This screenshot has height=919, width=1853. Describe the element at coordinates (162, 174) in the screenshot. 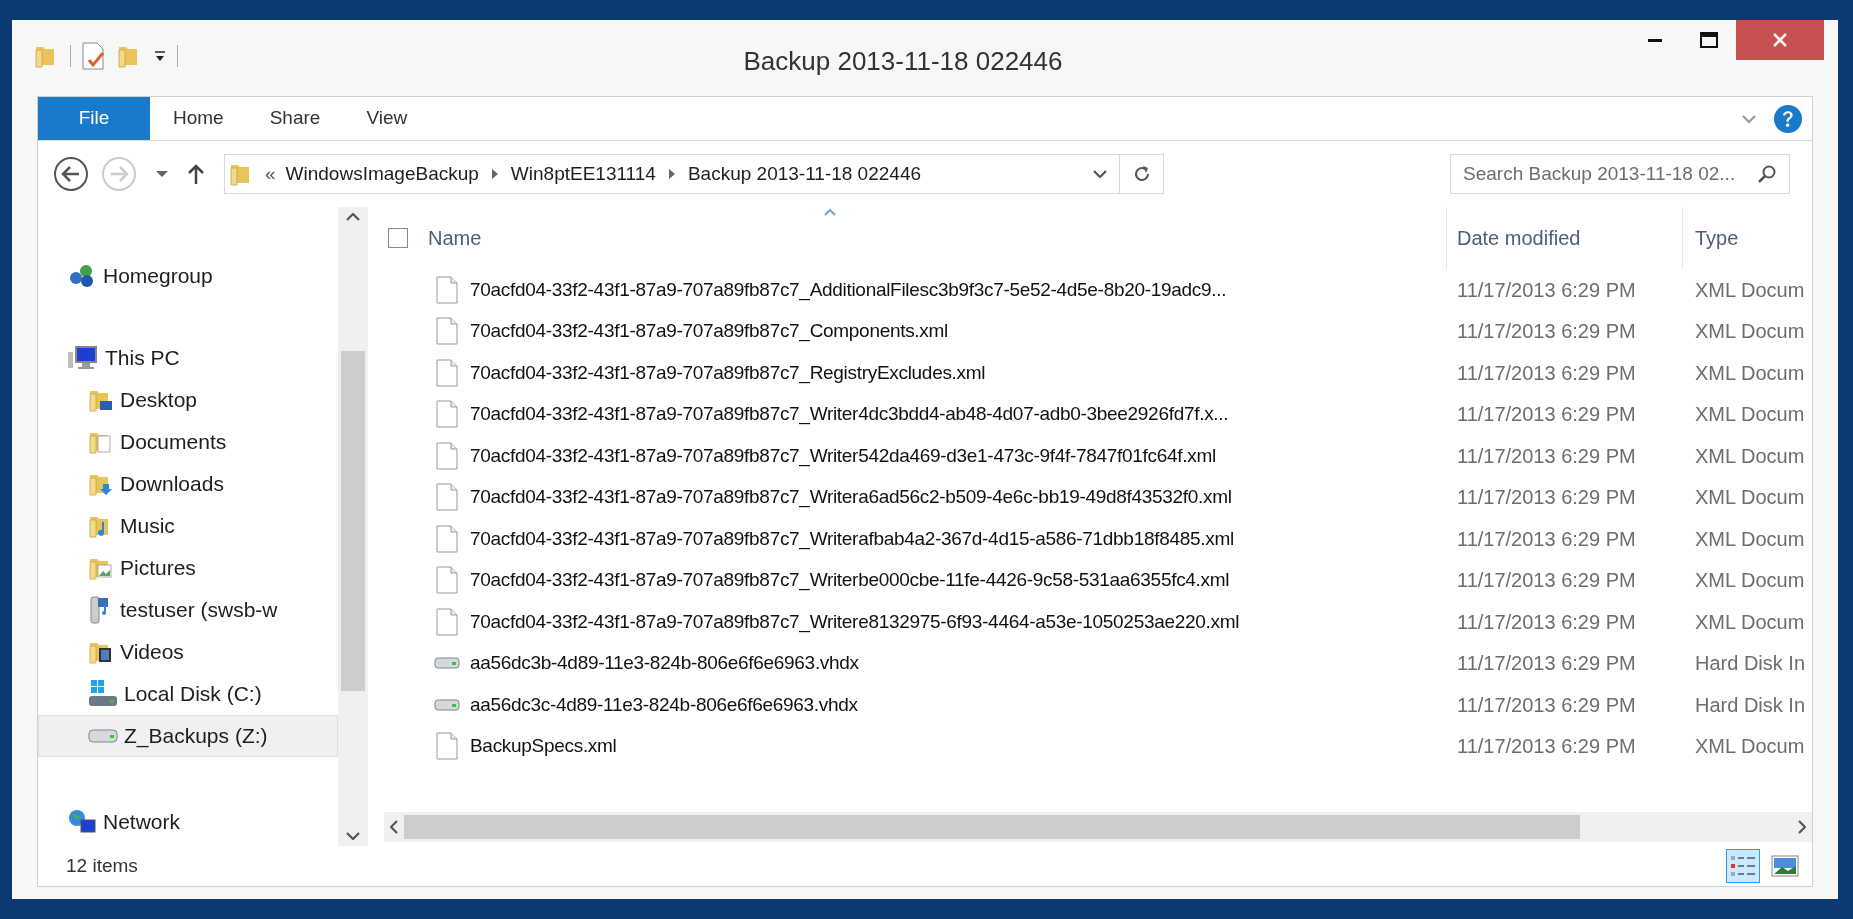

I see `recent-locations-icon` at that location.